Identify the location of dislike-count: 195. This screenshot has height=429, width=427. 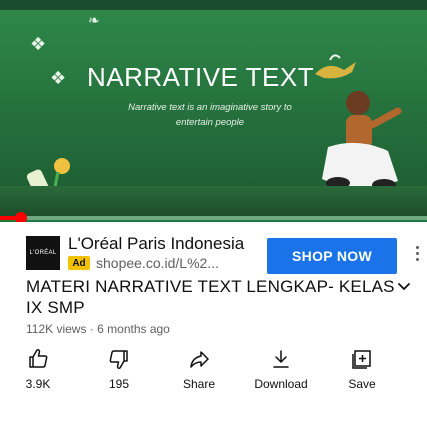
(119, 384).